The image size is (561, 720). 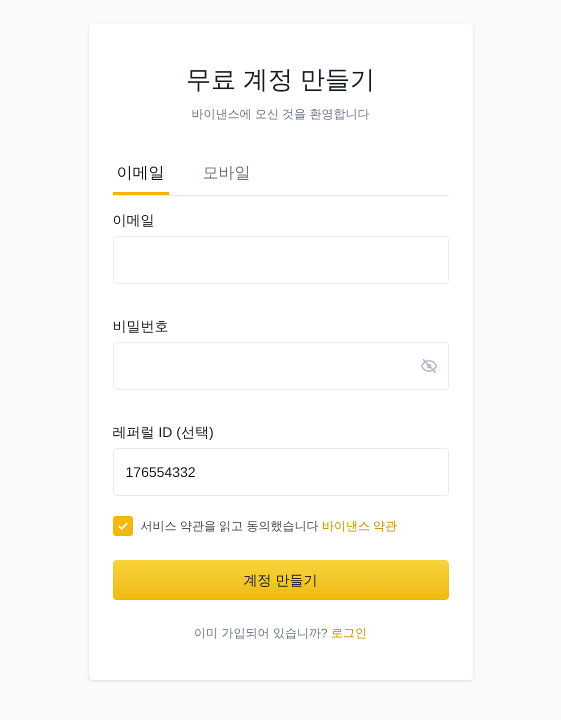 What do you see at coordinates (280, 114) in the screenshot?
I see `welcome-text: 바이낸스에 오신 것을 환영합니다` at bounding box center [280, 114].